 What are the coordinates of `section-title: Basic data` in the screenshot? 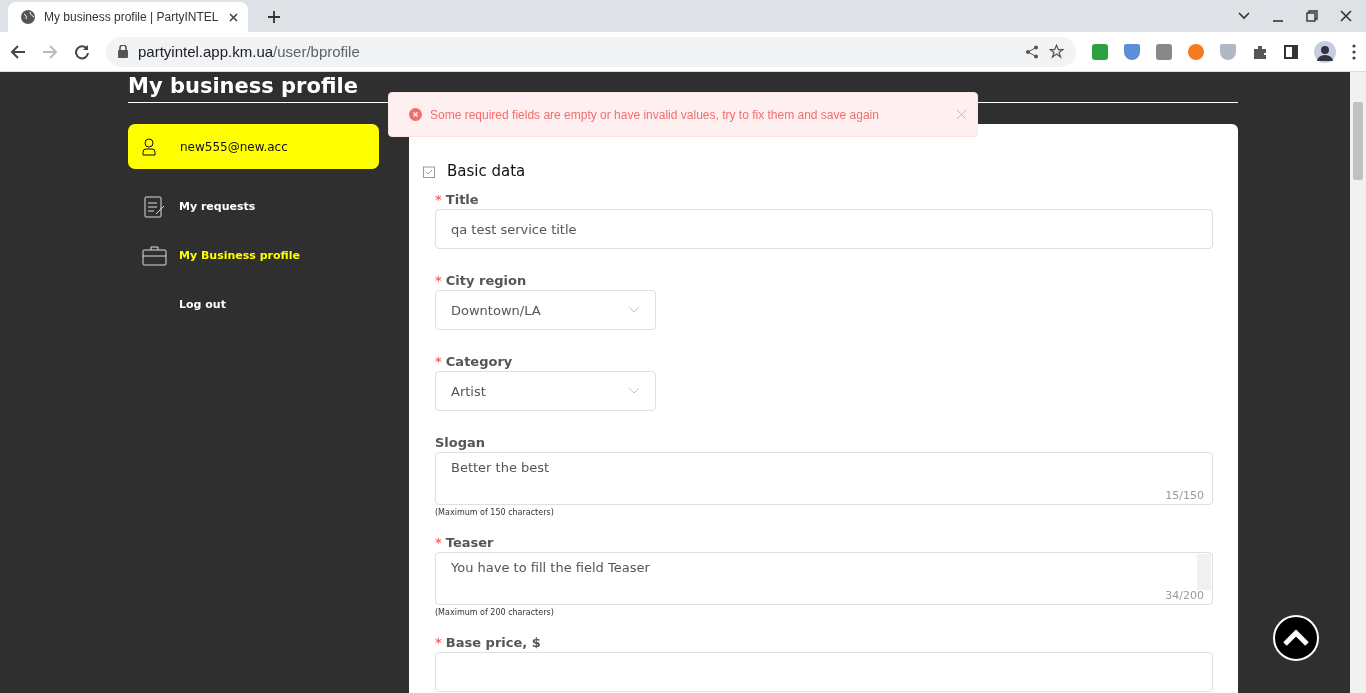 It's located at (486, 171).